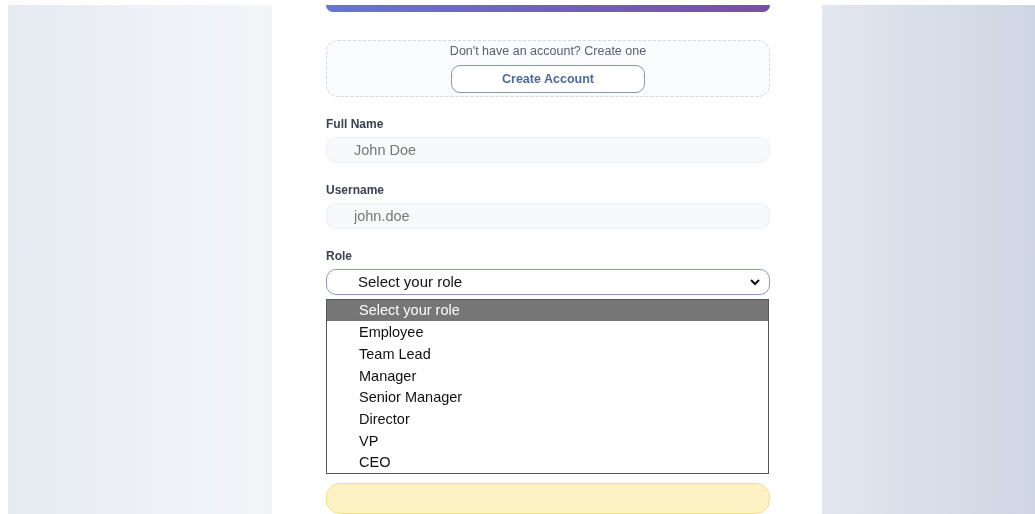 The width and height of the screenshot is (1035, 514). I want to click on field-label: Role, so click(339, 255).